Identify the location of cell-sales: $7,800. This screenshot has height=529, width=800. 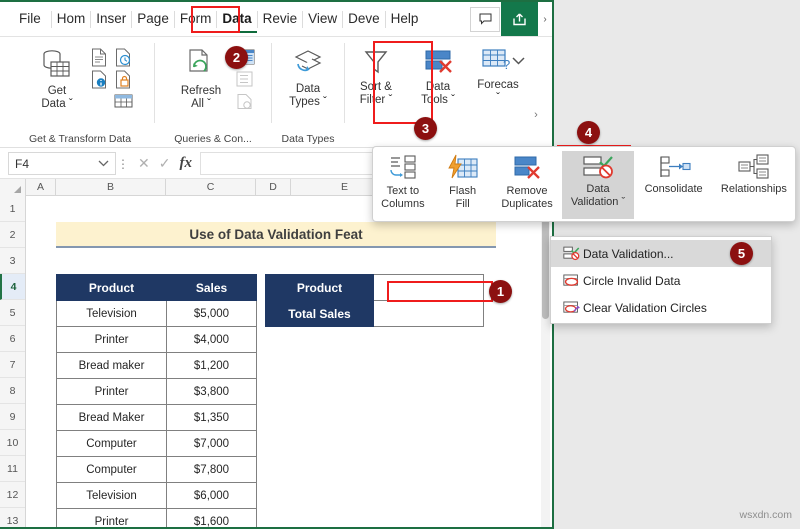
(211, 469).